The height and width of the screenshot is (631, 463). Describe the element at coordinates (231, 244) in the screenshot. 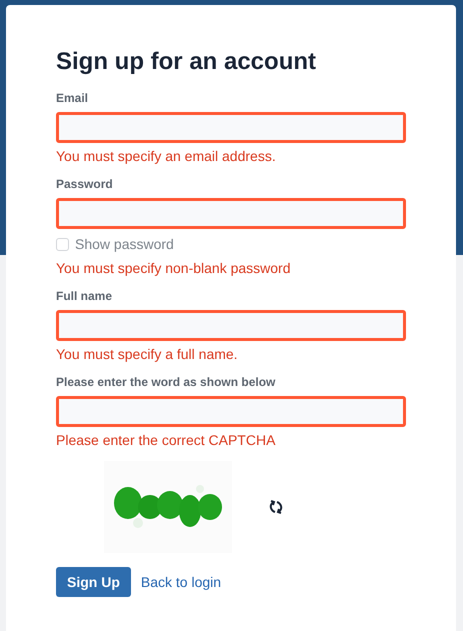

I see `show-password-checkbox: Show password` at that location.